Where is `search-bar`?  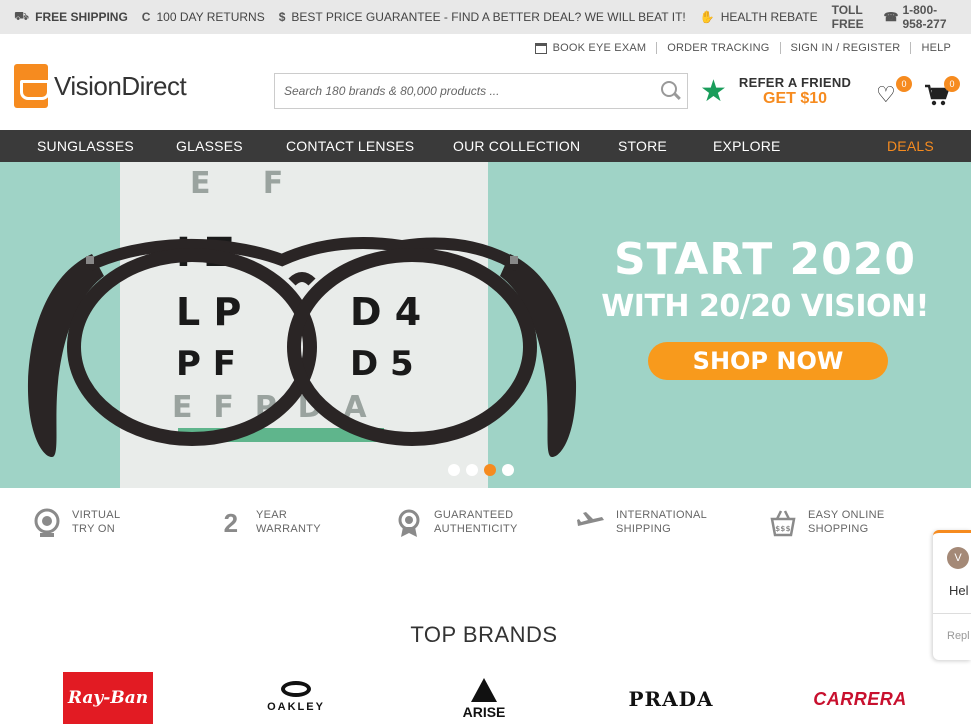
search-bar is located at coordinates (481, 91).